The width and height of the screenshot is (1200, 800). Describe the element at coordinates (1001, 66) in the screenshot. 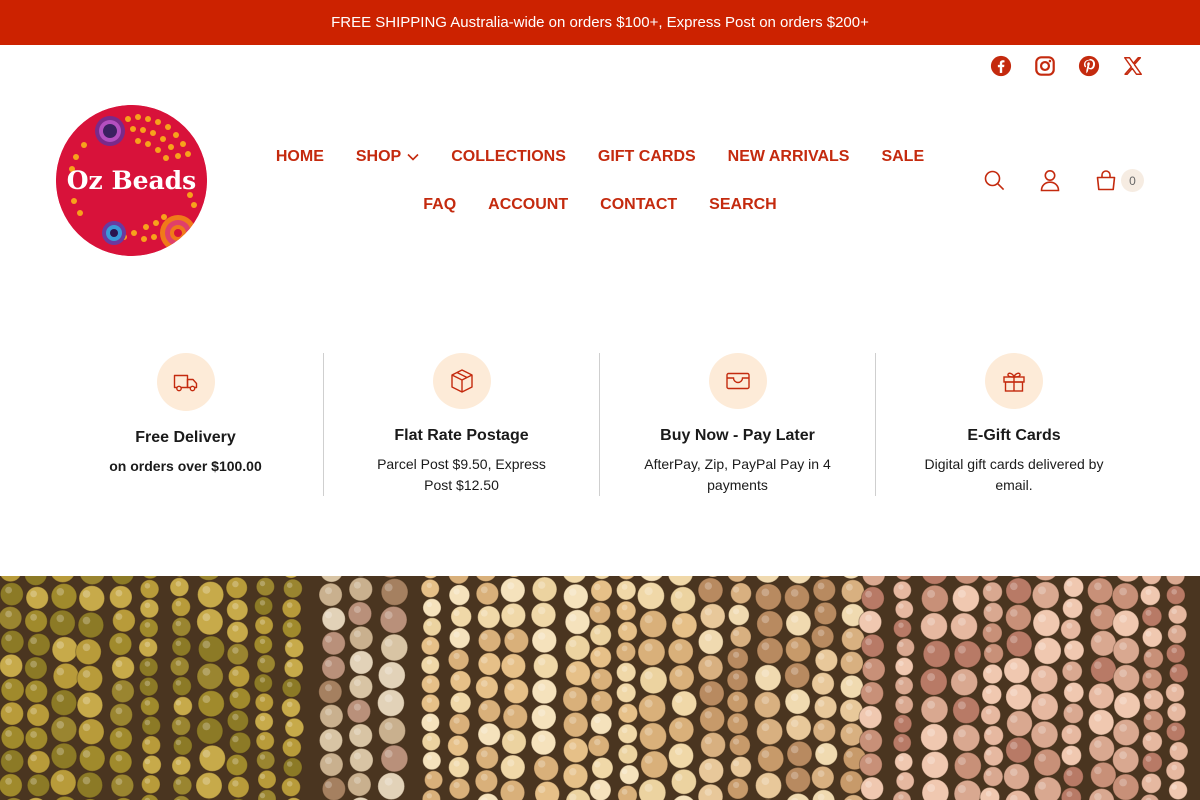

I see `facebook-icon` at that location.